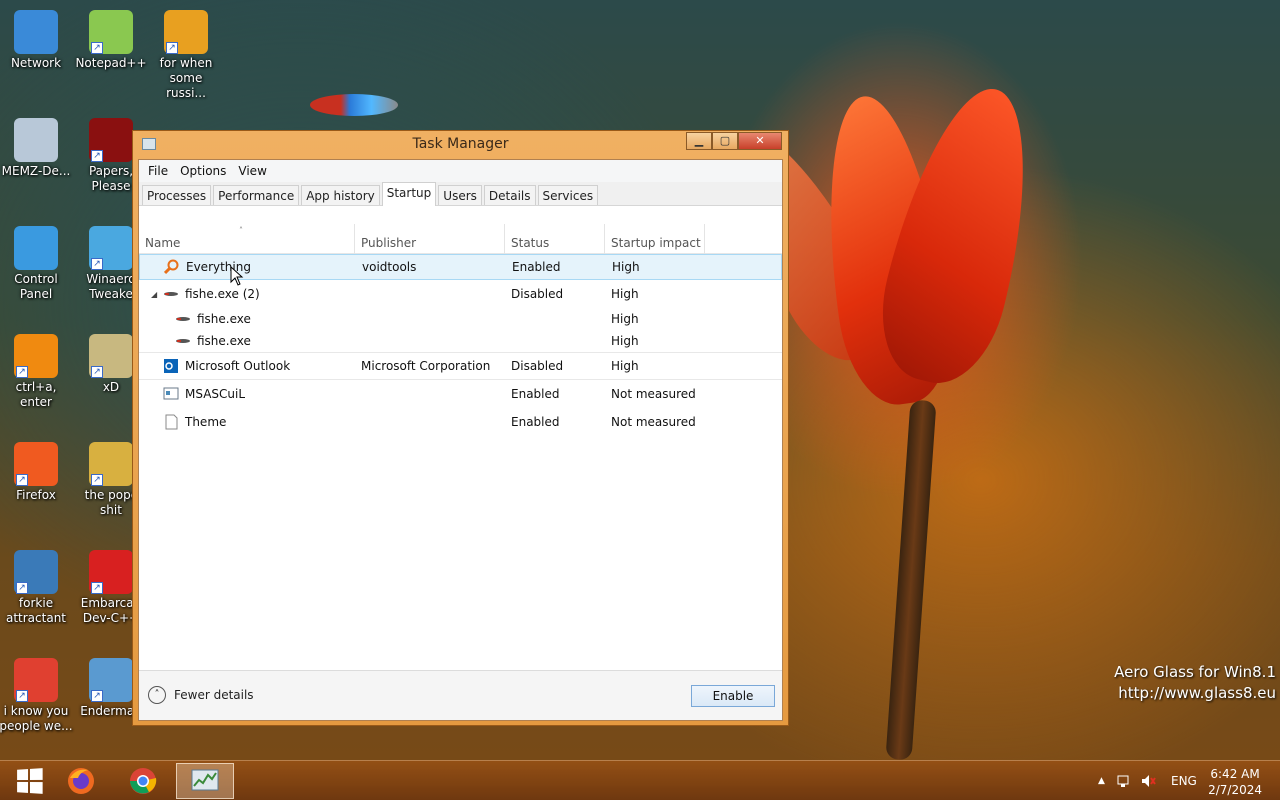 This screenshot has width=1280, height=800. What do you see at coordinates (157, 294) in the screenshot?
I see `expand-collapse-icon: ◢` at bounding box center [157, 294].